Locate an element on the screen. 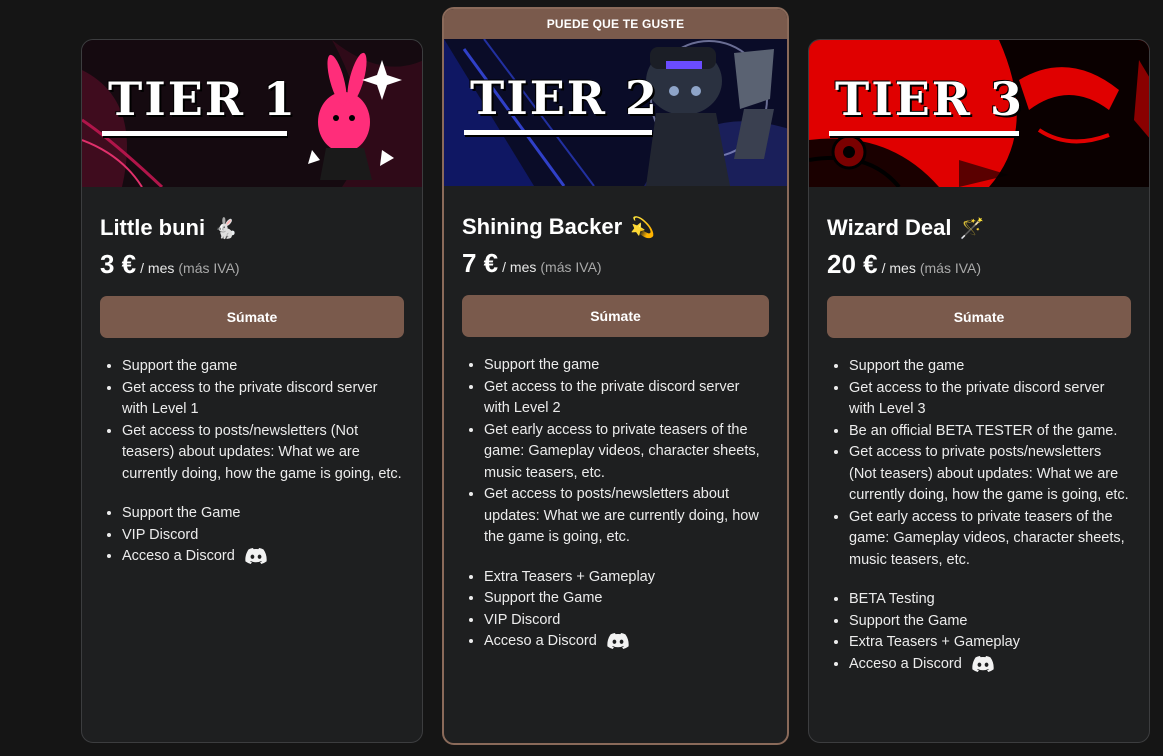 This screenshot has width=1163, height=756. tier-1-name: Little buni 🐇 is located at coordinates (252, 228).